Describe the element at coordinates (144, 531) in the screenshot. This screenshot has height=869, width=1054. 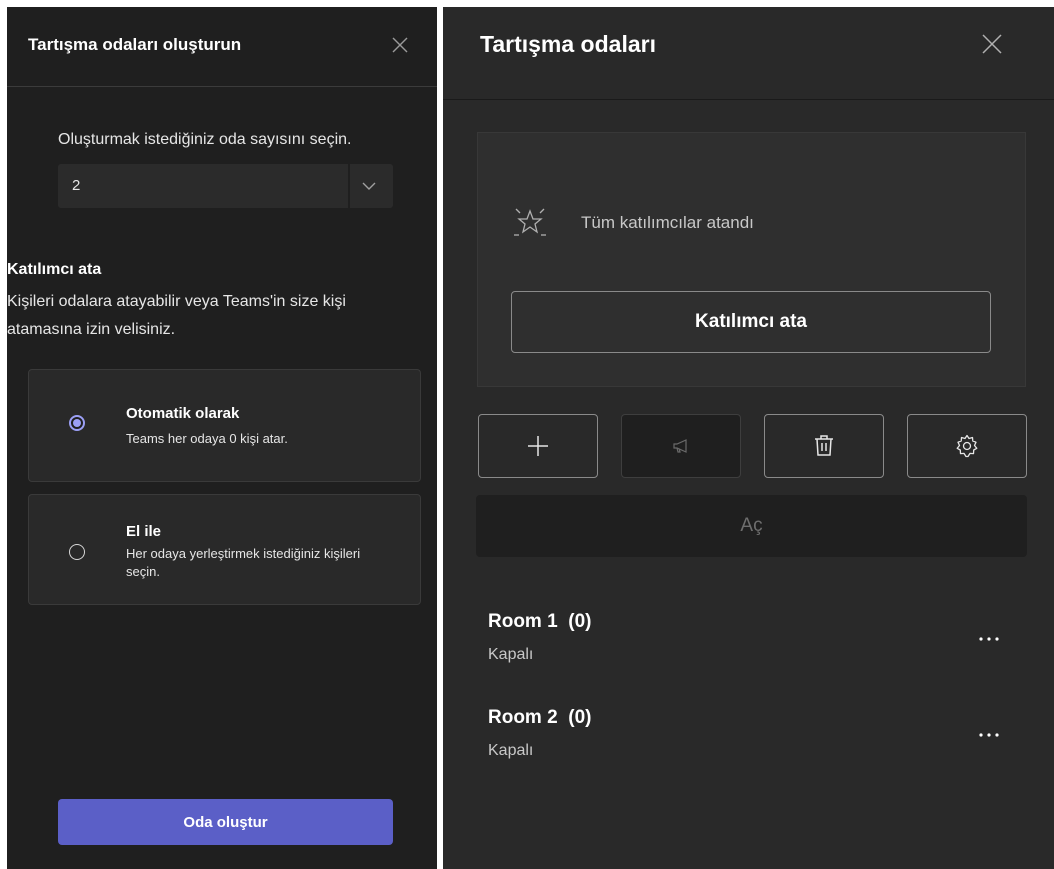
I see `option-title: El ile` at that location.